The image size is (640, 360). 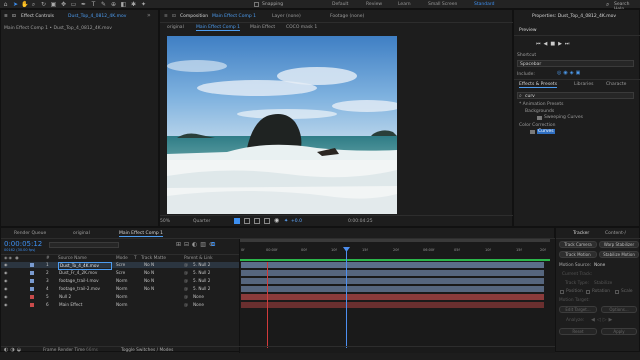 What do you see at coordinates (63, 4) in the screenshot?
I see `pan-behind-tool-icon: ✥` at bounding box center [63, 4].